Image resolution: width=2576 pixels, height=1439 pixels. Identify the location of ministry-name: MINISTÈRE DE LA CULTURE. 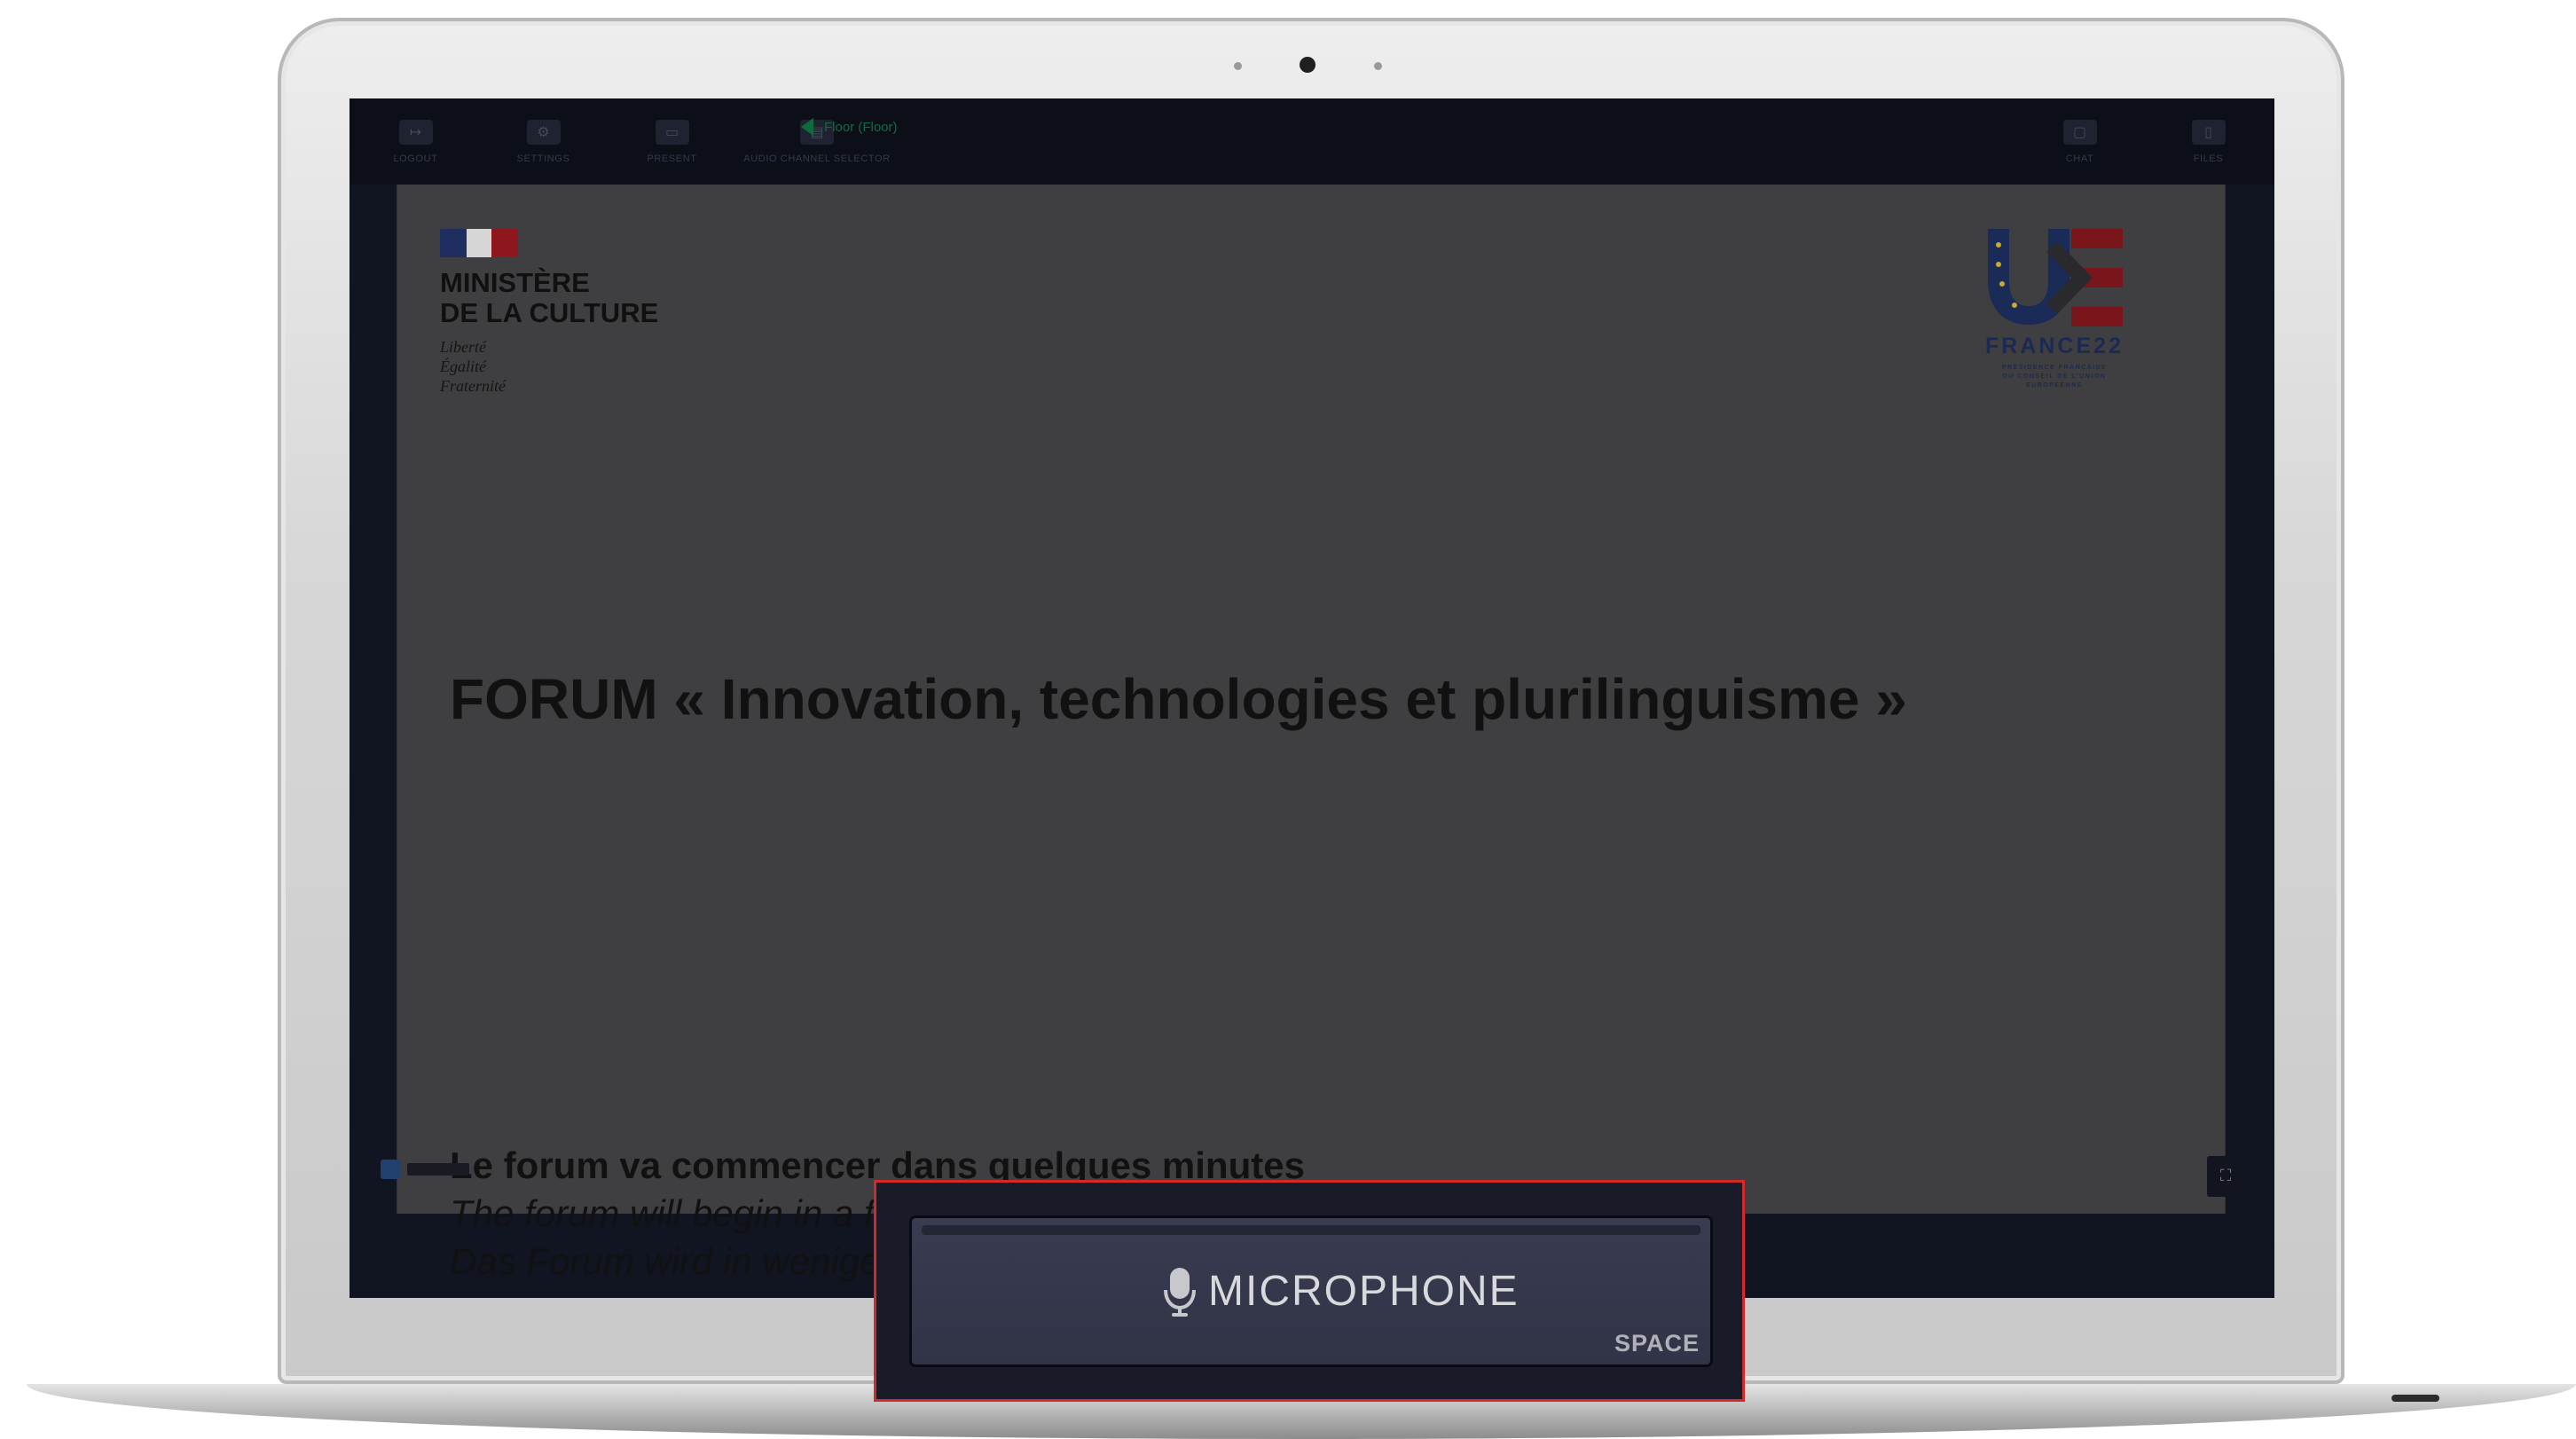
(549, 298).